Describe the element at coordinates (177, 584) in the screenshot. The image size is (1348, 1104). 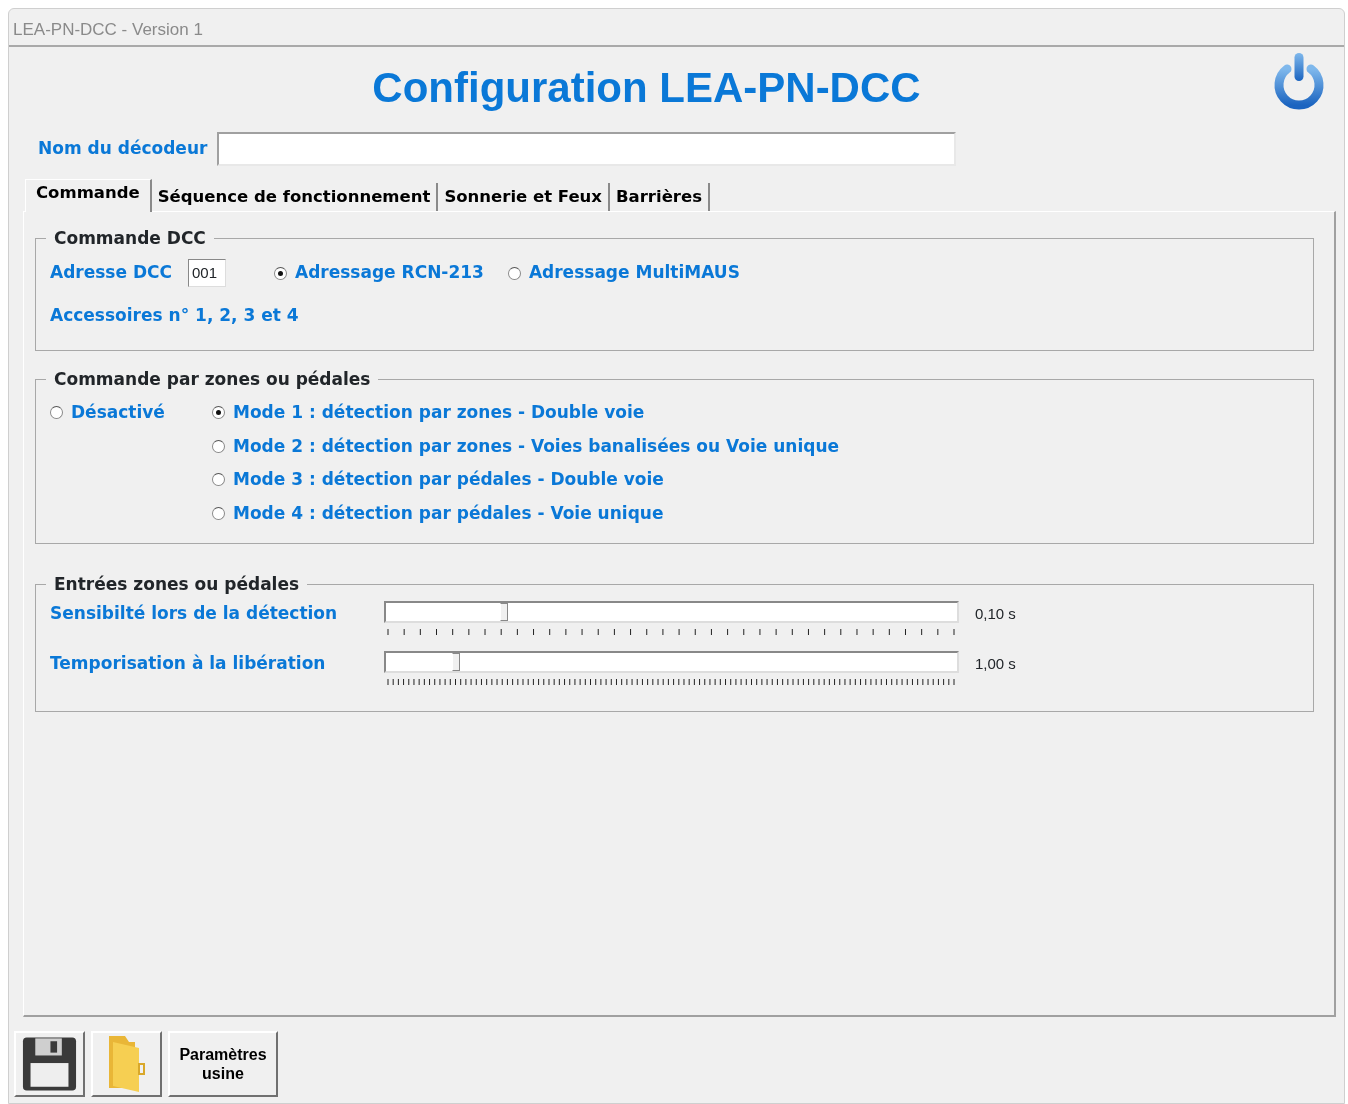
I see `group-title: Entrées zones ou pédales` at that location.